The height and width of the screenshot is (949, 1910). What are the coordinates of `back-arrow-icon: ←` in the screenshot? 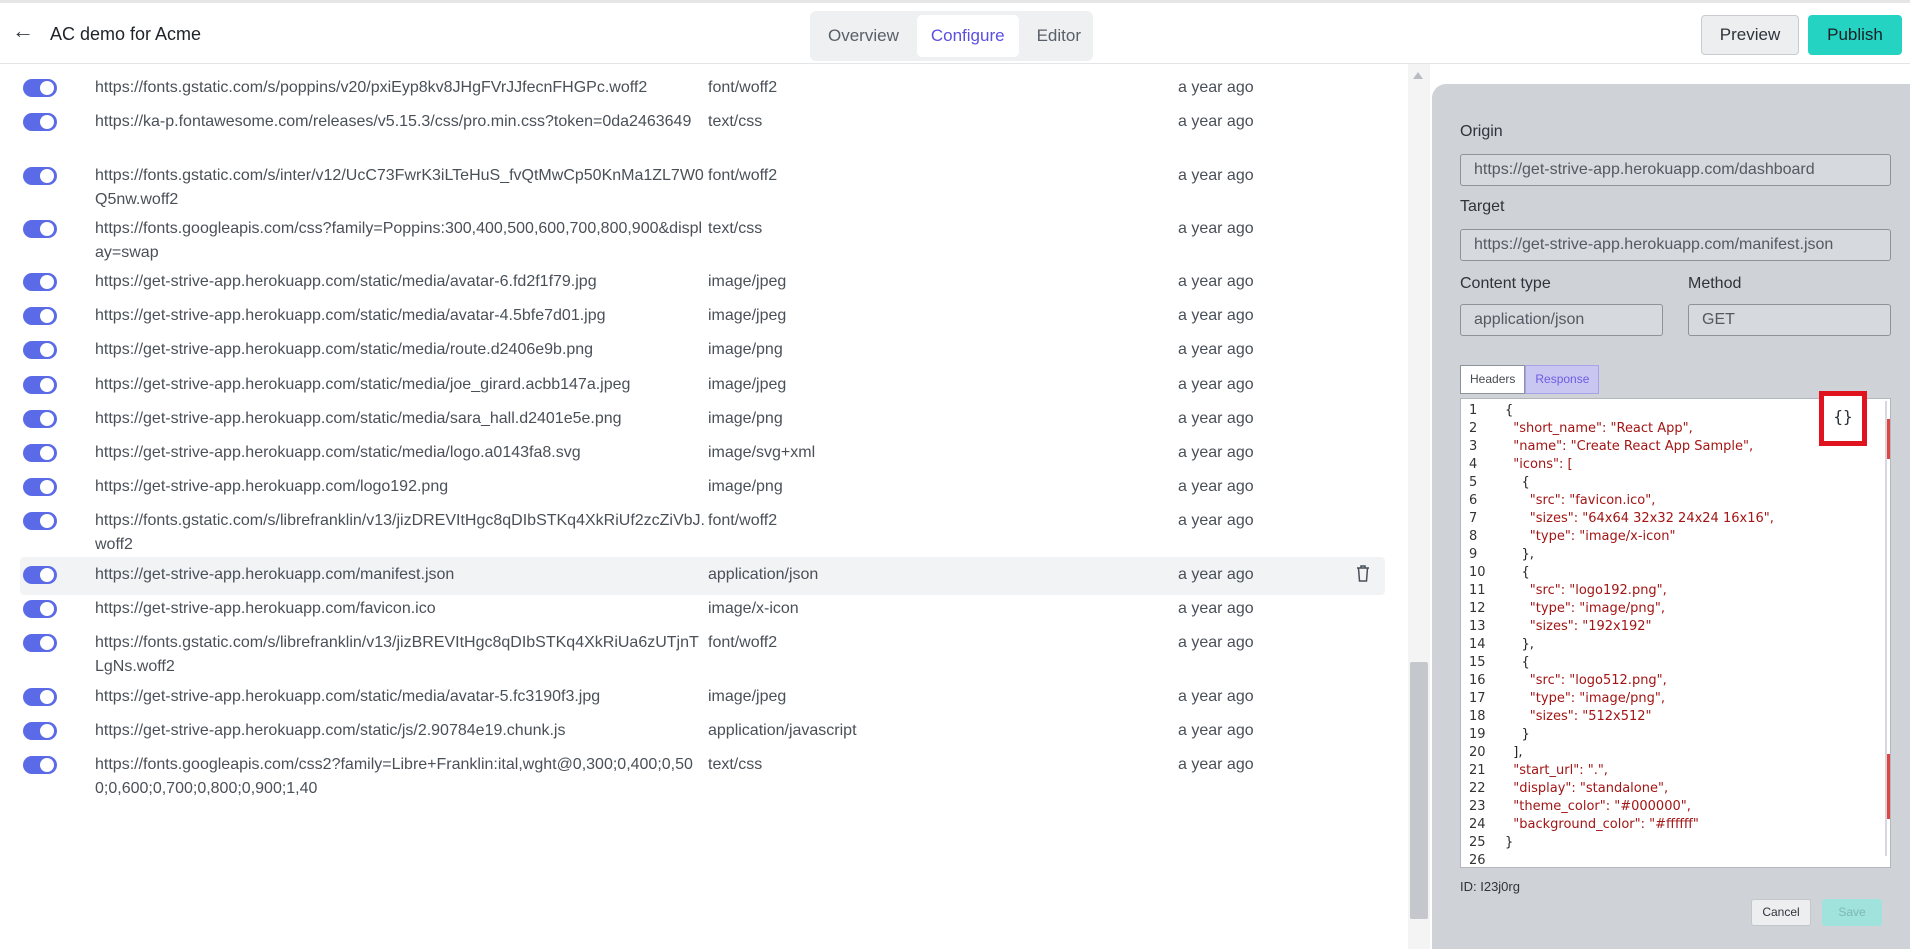 It's located at (23, 31).